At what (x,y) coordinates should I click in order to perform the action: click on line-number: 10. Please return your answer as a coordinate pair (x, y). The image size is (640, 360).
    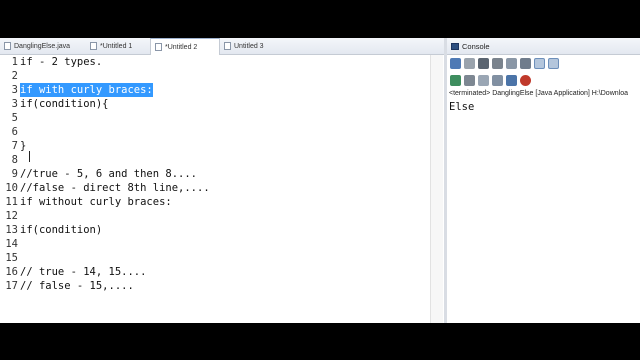
    Looking at the image, I should click on (11, 188).